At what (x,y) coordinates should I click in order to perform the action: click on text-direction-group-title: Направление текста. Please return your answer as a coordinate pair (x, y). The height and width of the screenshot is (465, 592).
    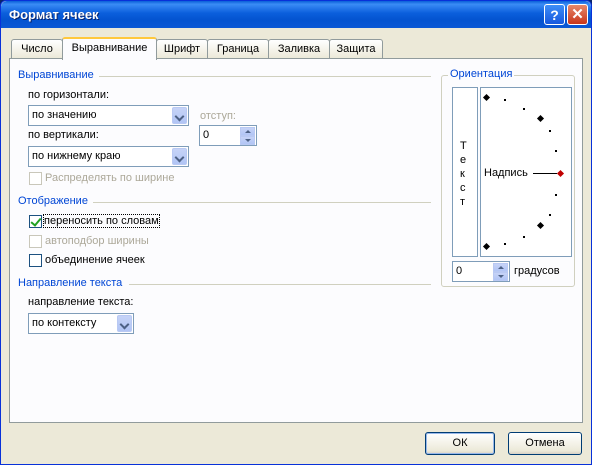
    Looking at the image, I should click on (70, 283).